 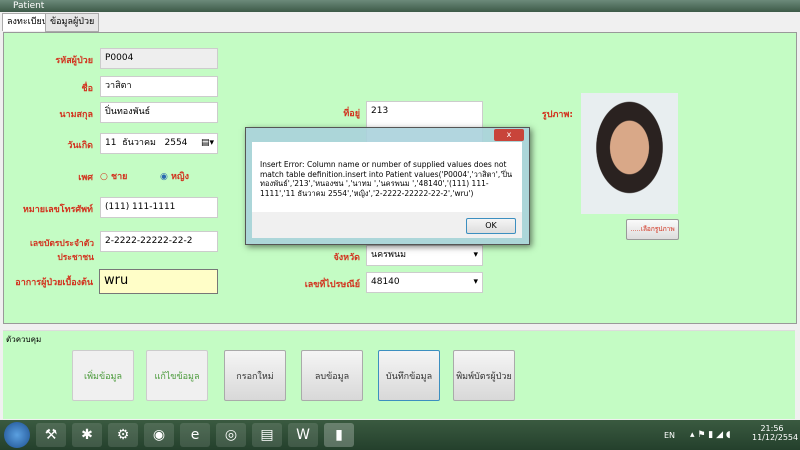 What do you see at coordinates (159, 241) in the screenshot?
I see `id-card-field: 2-2222-22222-22-2` at bounding box center [159, 241].